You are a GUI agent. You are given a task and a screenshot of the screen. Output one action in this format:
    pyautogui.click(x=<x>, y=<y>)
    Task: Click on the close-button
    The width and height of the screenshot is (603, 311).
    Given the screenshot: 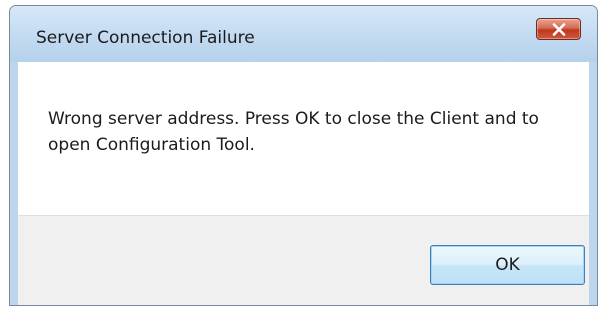 What is the action you would take?
    pyautogui.click(x=558, y=29)
    